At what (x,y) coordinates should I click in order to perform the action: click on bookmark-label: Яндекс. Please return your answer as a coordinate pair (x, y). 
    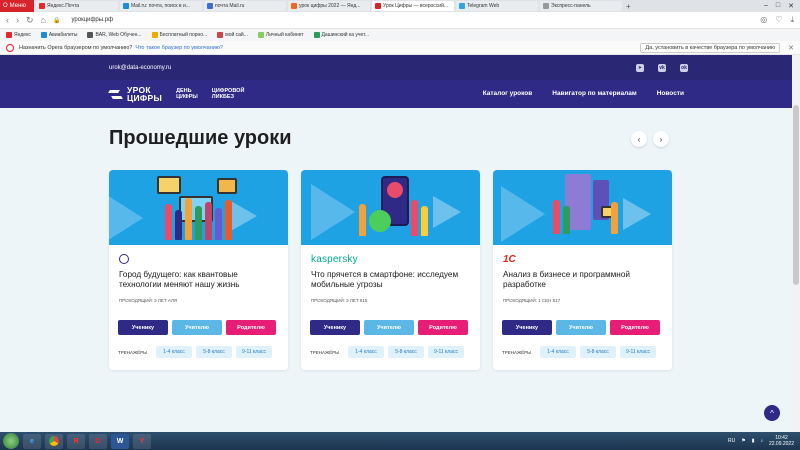
    Looking at the image, I should click on (22, 35).